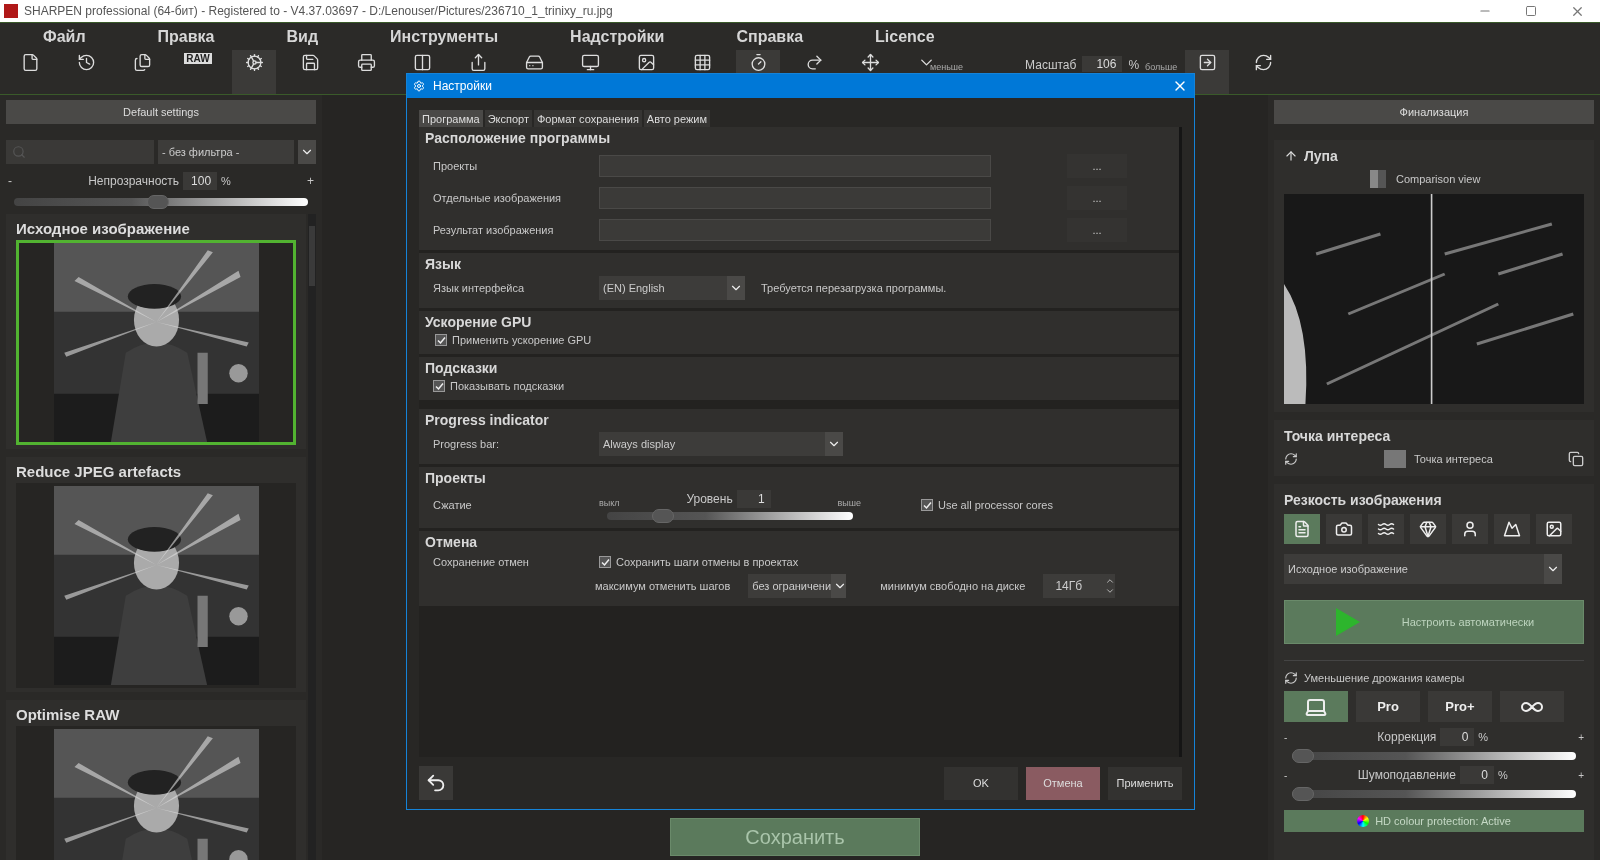 The width and height of the screenshot is (1600, 860). Describe the element at coordinates (452, 505) in the screenshot. I see `field-label: Сжатие` at that location.